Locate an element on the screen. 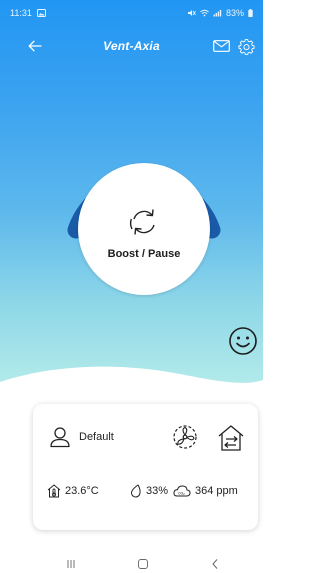 The width and height of the screenshot is (320, 573). battery-icon is located at coordinates (250, 13).